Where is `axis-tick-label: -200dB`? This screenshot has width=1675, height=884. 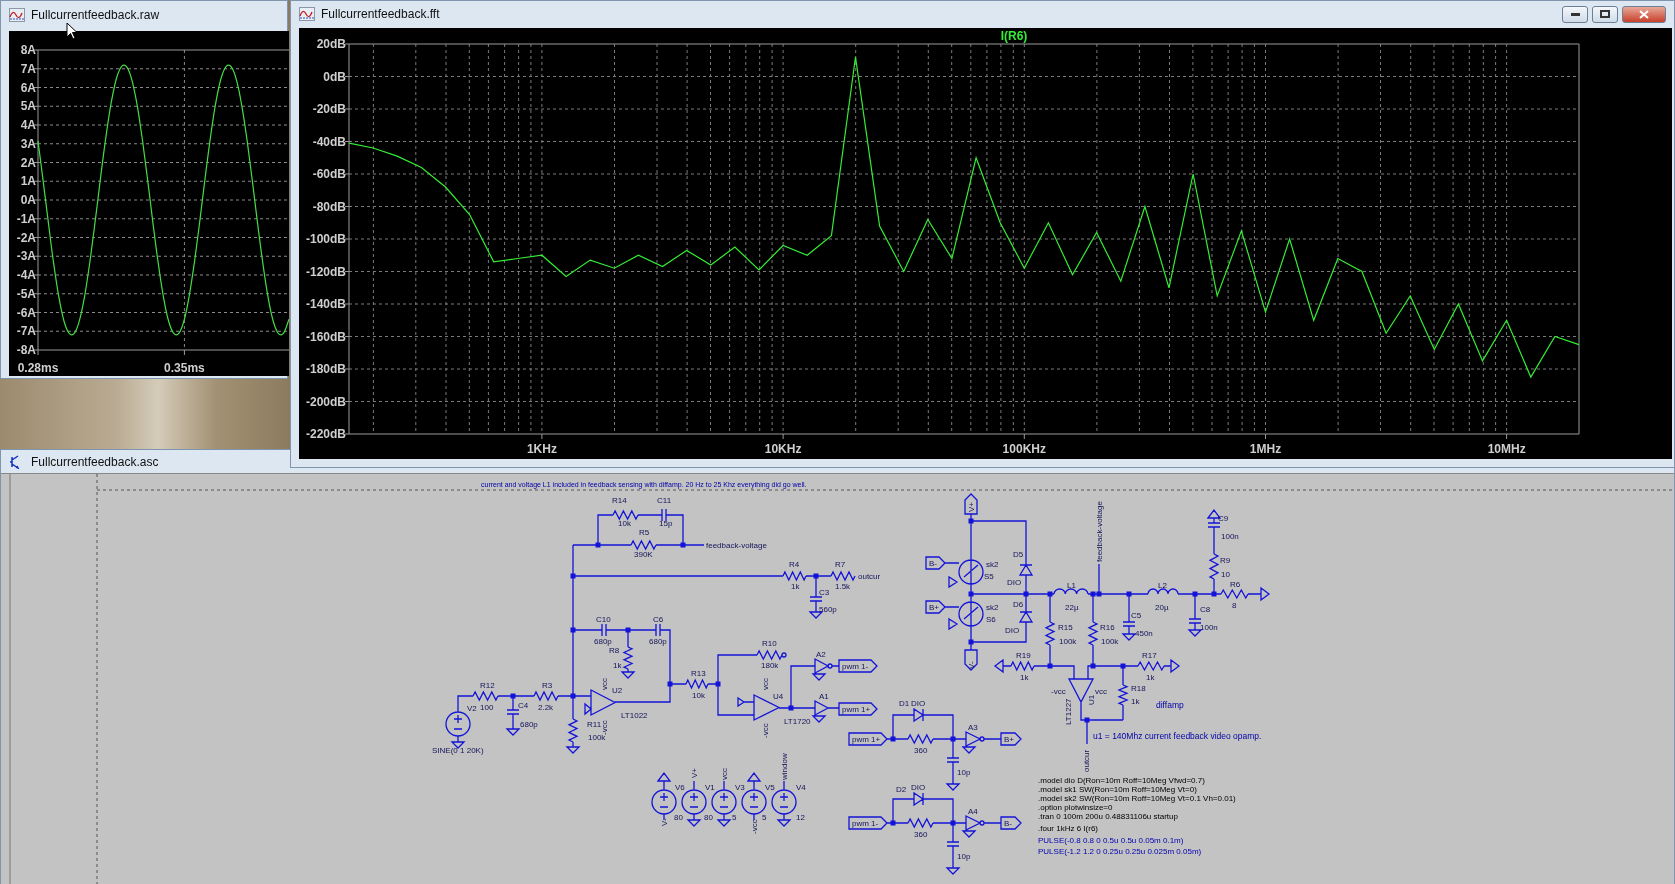
axis-tick-label: -200dB is located at coordinates (326, 401).